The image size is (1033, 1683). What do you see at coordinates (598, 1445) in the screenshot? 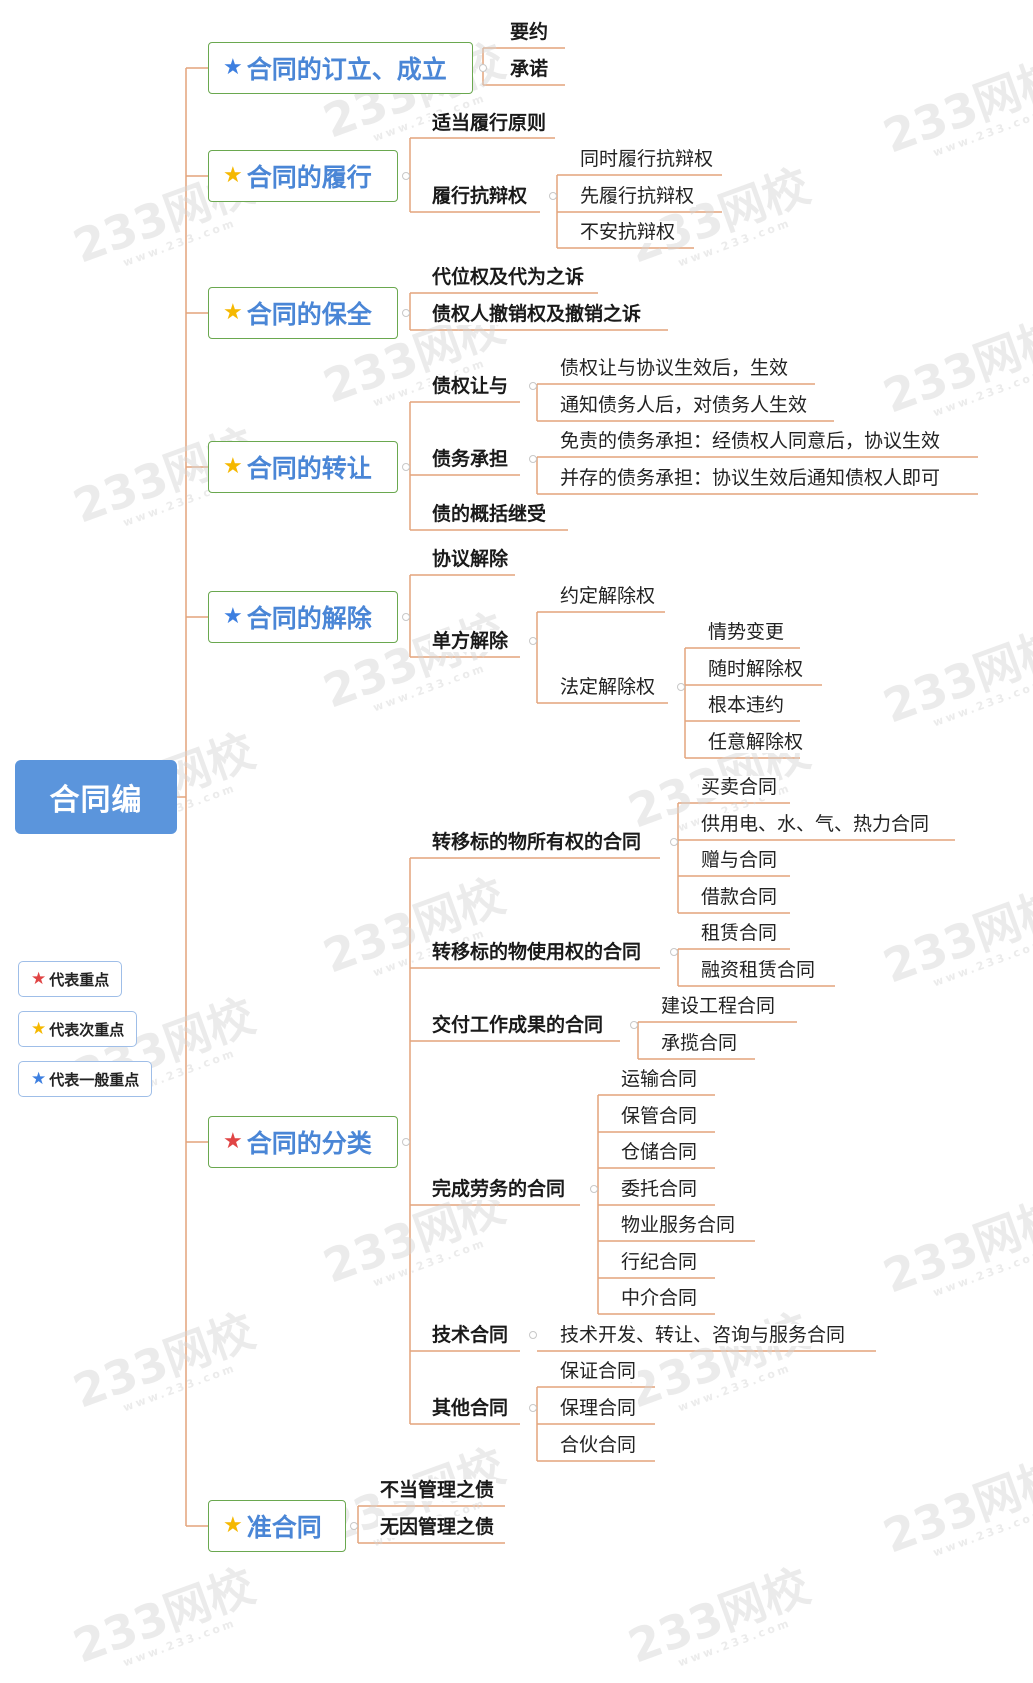
I see `topic-partnership-contract: 合伙合同` at bounding box center [598, 1445].